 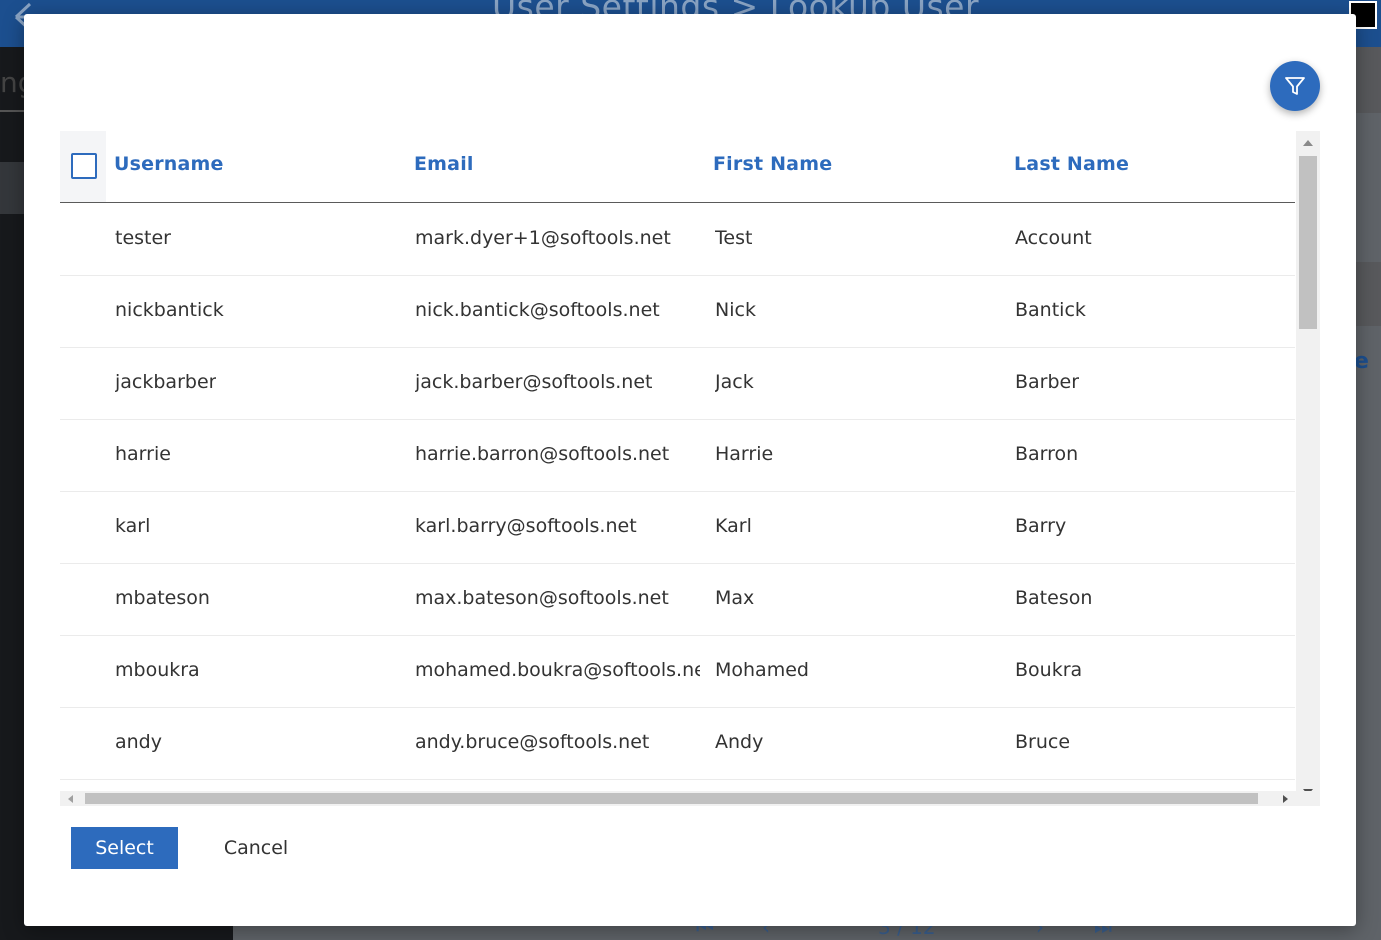 What do you see at coordinates (1308, 468) in the screenshot?
I see `vertical-scrollbar` at bounding box center [1308, 468].